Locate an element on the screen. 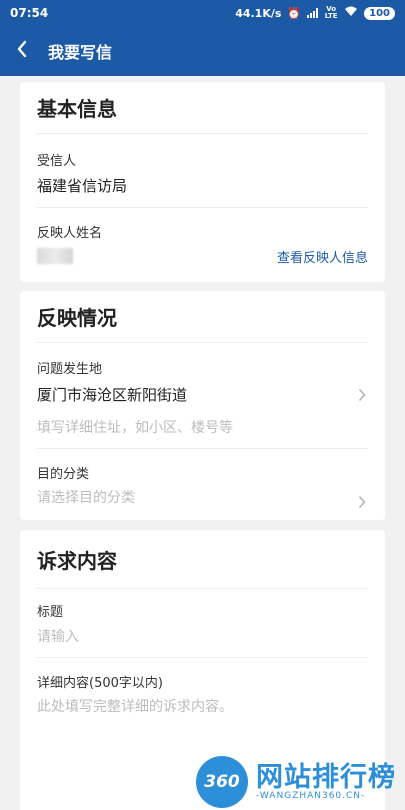 Image resolution: width=405 pixels, height=810 pixels. reporter-field: 反映人姓名 查看反映人信息 is located at coordinates (202, 244).